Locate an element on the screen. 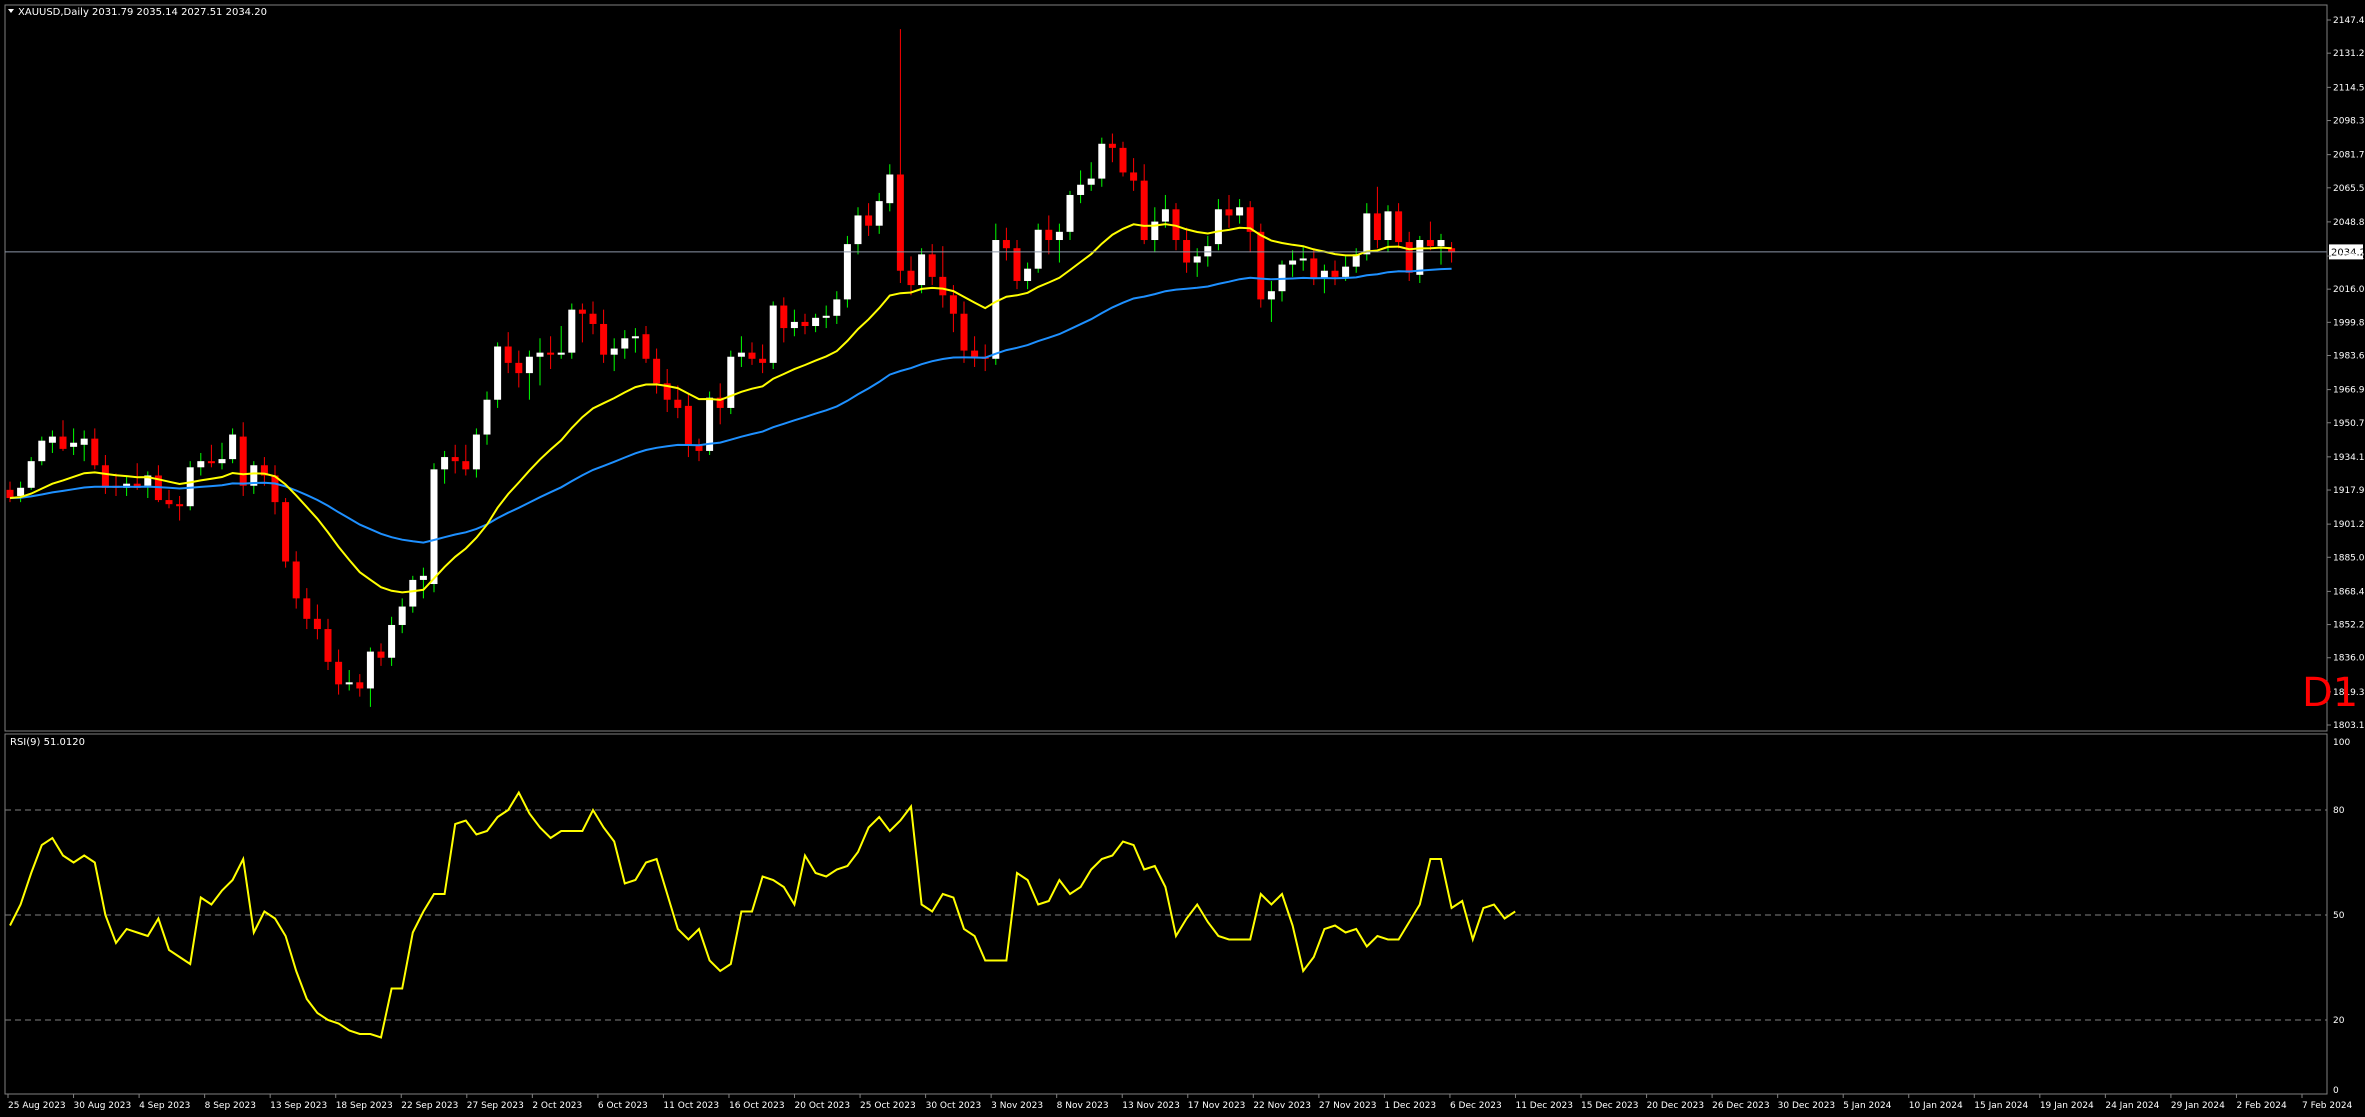 The height and width of the screenshot is (1117, 2365). time-tick-label: 7 Feb 2024 is located at coordinates (2327, 1106).